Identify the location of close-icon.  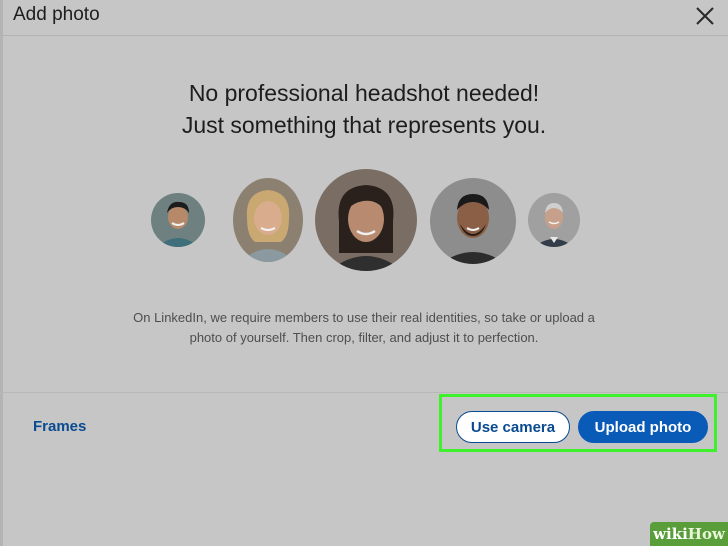
(705, 16).